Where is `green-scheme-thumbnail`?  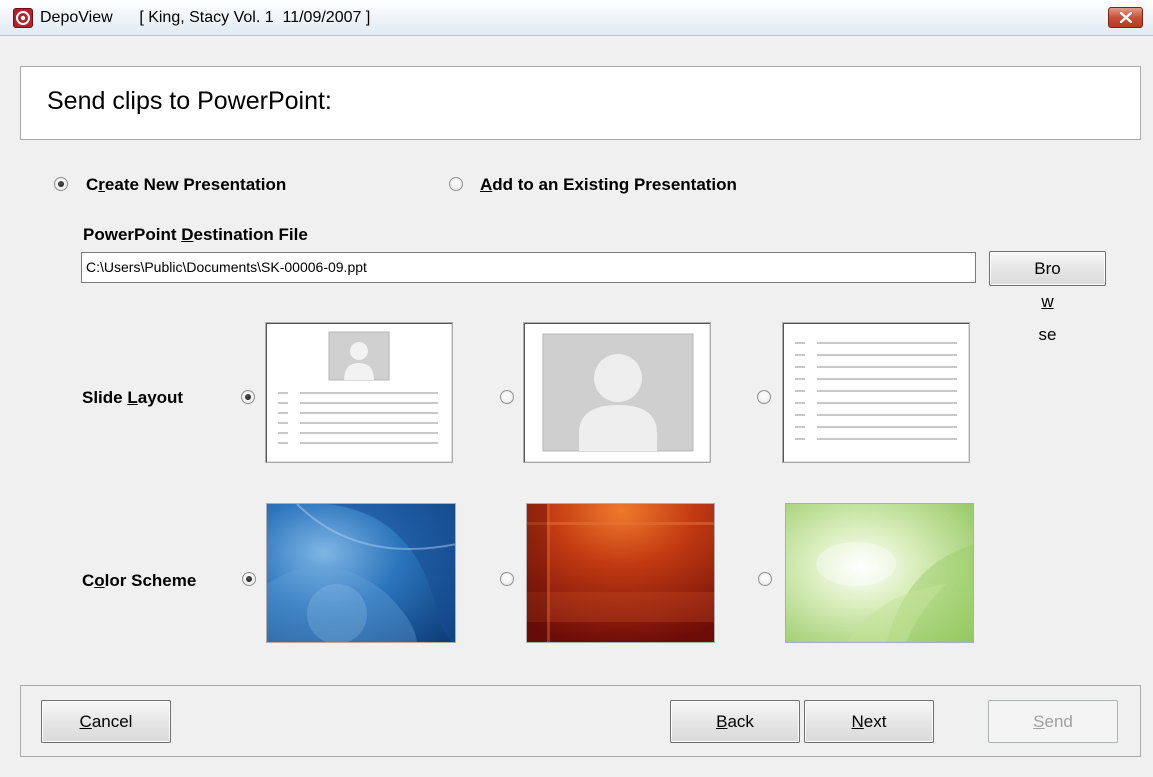 green-scheme-thumbnail is located at coordinates (879, 573).